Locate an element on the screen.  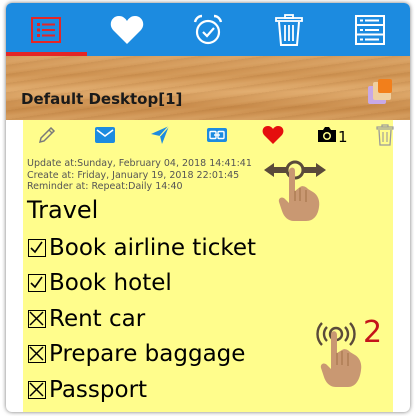
alarm-clock-icon is located at coordinates (208, 30).